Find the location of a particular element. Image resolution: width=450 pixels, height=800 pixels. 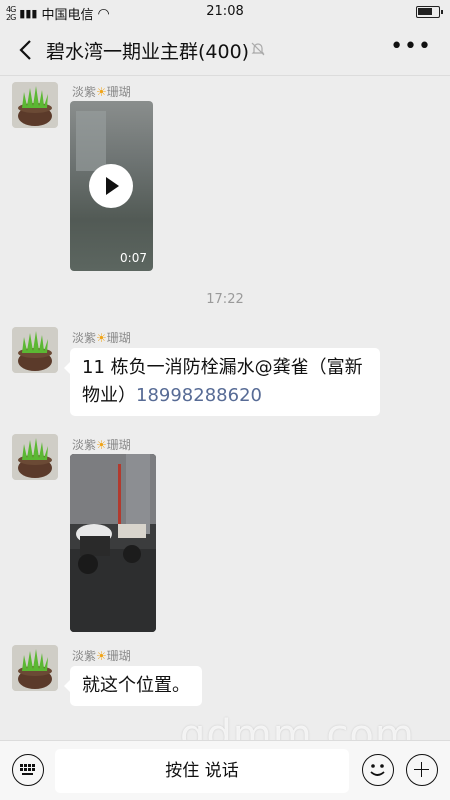

phone-link: 18998288620 is located at coordinates (199, 395).